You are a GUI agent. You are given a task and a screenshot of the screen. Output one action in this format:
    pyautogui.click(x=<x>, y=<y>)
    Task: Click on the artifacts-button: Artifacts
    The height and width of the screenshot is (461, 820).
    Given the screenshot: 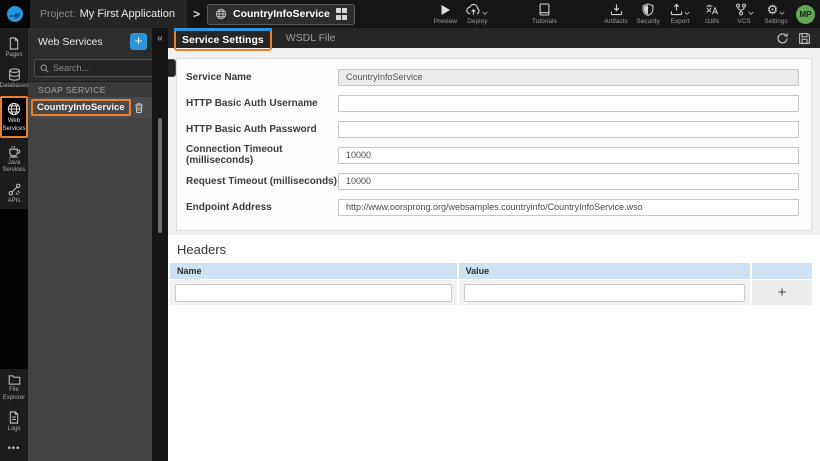 What is the action you would take?
    pyautogui.click(x=616, y=14)
    